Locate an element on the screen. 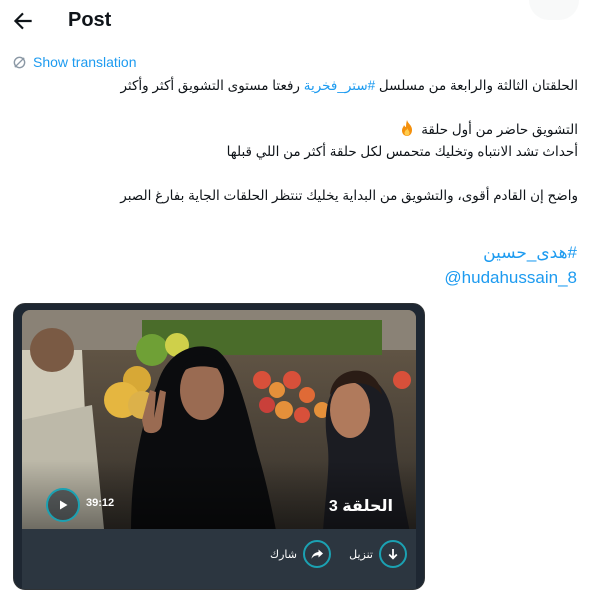 This screenshot has height=593, width=603. mention-link: @hudahussain_8 is located at coordinates (510, 278).